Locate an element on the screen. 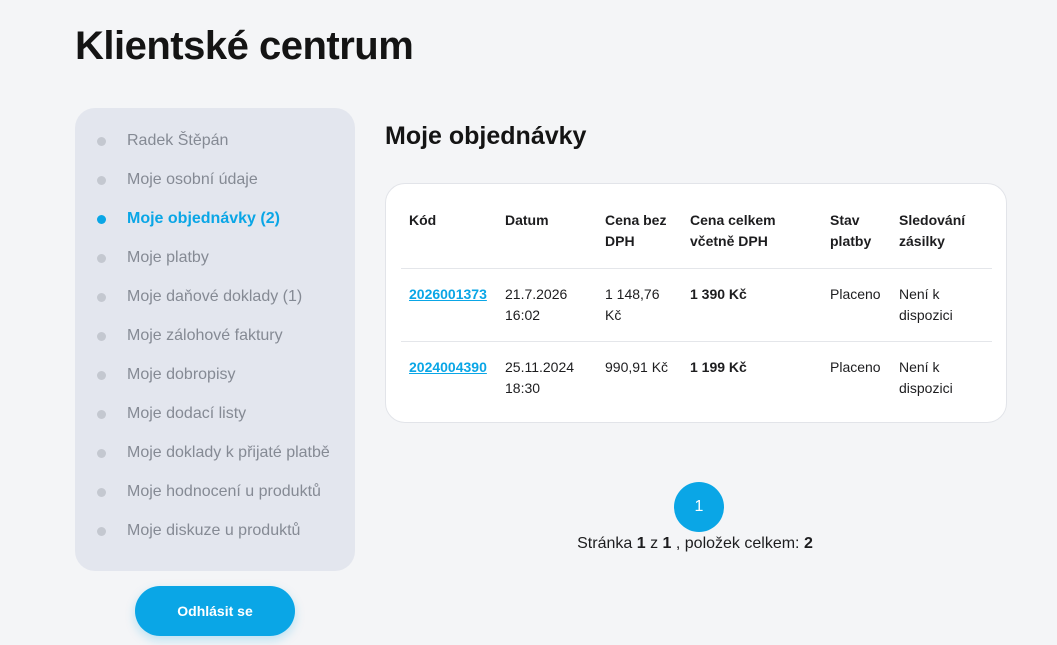 This screenshot has height=645, width=1057. order-code-link: 2026001373 is located at coordinates (448, 294).